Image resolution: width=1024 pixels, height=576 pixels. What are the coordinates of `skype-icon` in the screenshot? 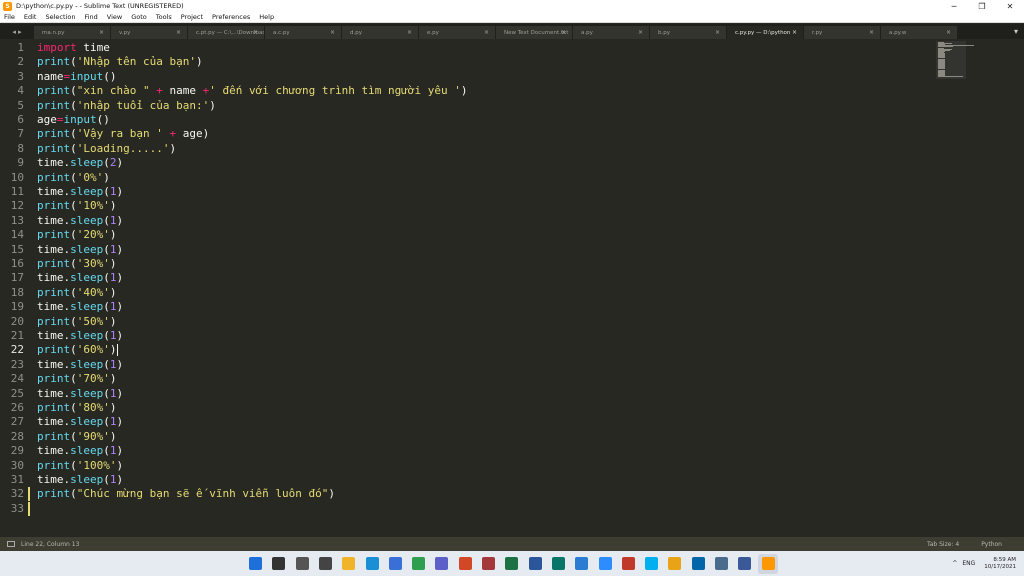 It's located at (652, 563).